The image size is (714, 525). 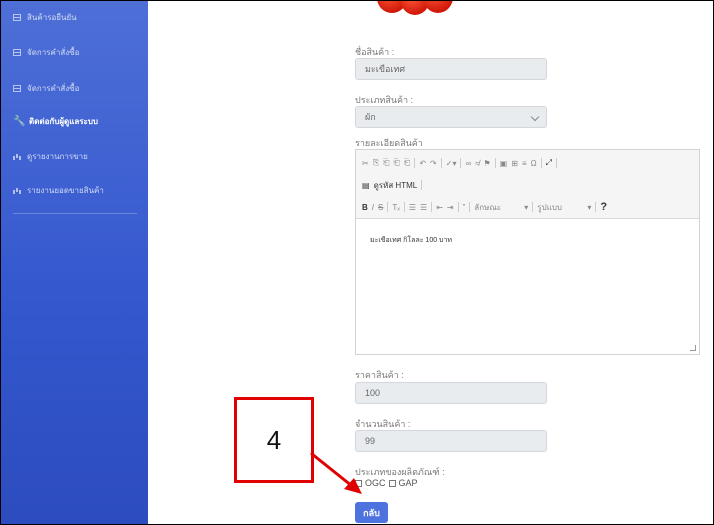 I want to click on product-image, so click(x=415, y=21).